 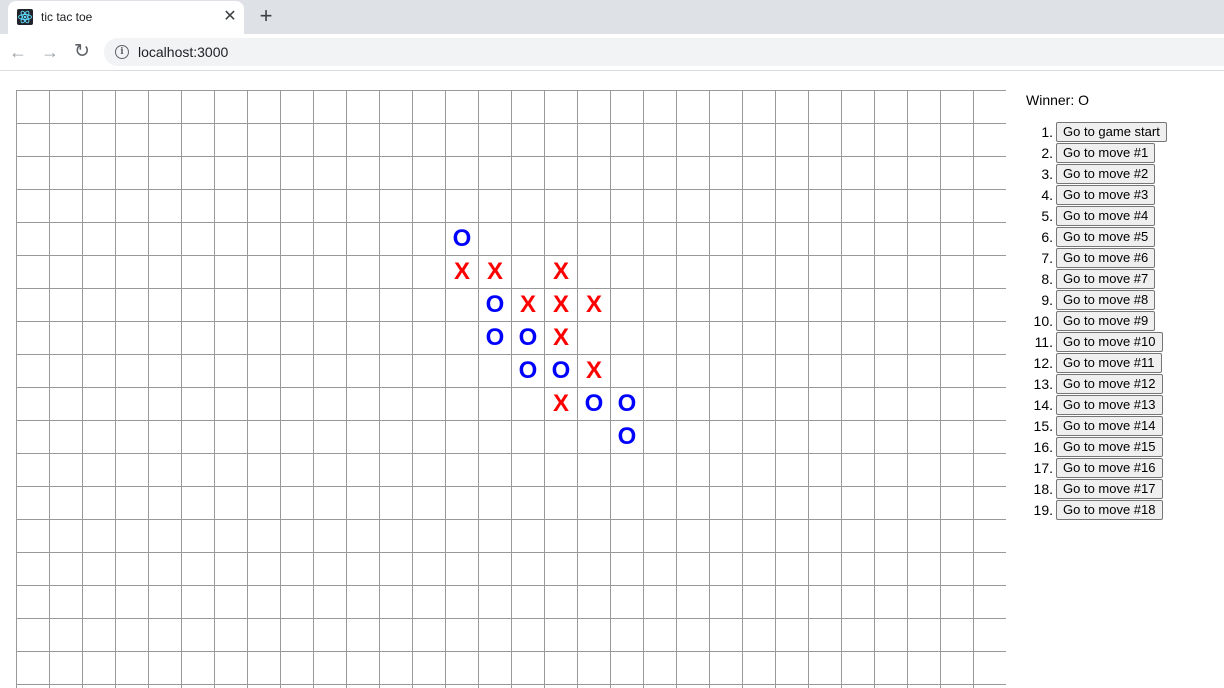 What do you see at coordinates (1111, 132) in the screenshot?
I see `go-to-game-start-button: Go to game start` at bounding box center [1111, 132].